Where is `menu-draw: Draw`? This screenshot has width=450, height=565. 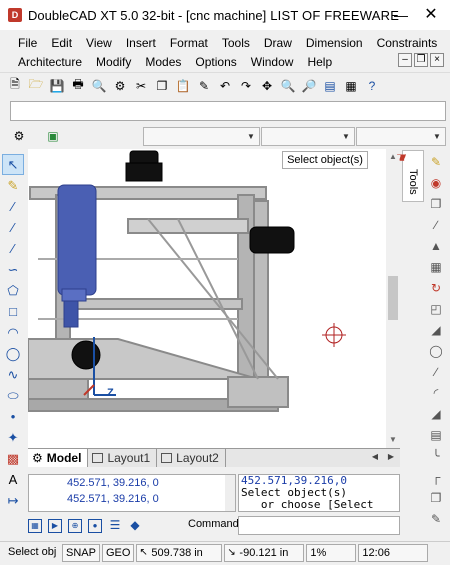 menu-draw: Draw is located at coordinates (278, 43).